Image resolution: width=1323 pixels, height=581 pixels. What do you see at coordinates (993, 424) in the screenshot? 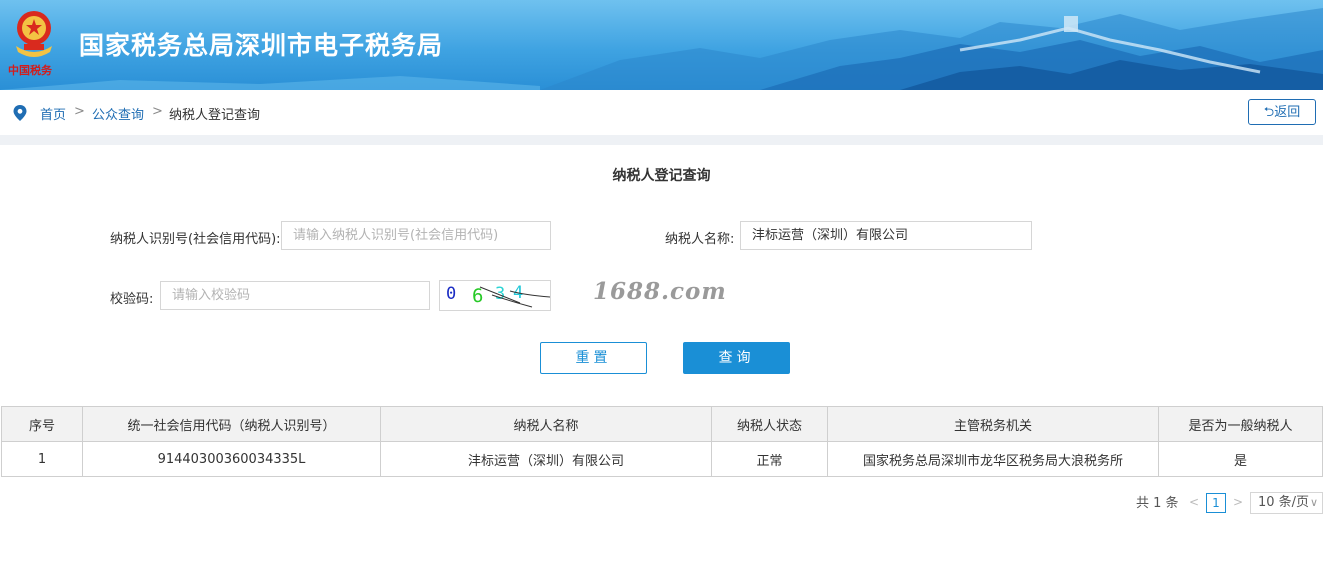
I see `column-header: 主管税务机关` at bounding box center [993, 424].